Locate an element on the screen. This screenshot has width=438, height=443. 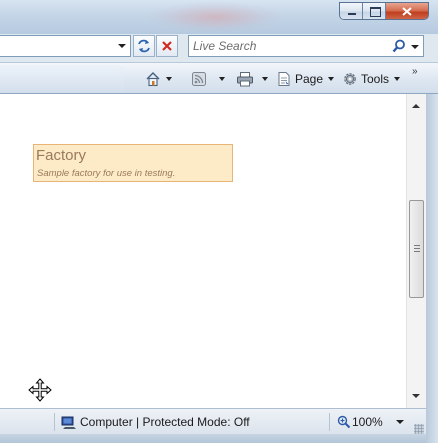
scroll-grip-icon is located at coordinates (417, 248).